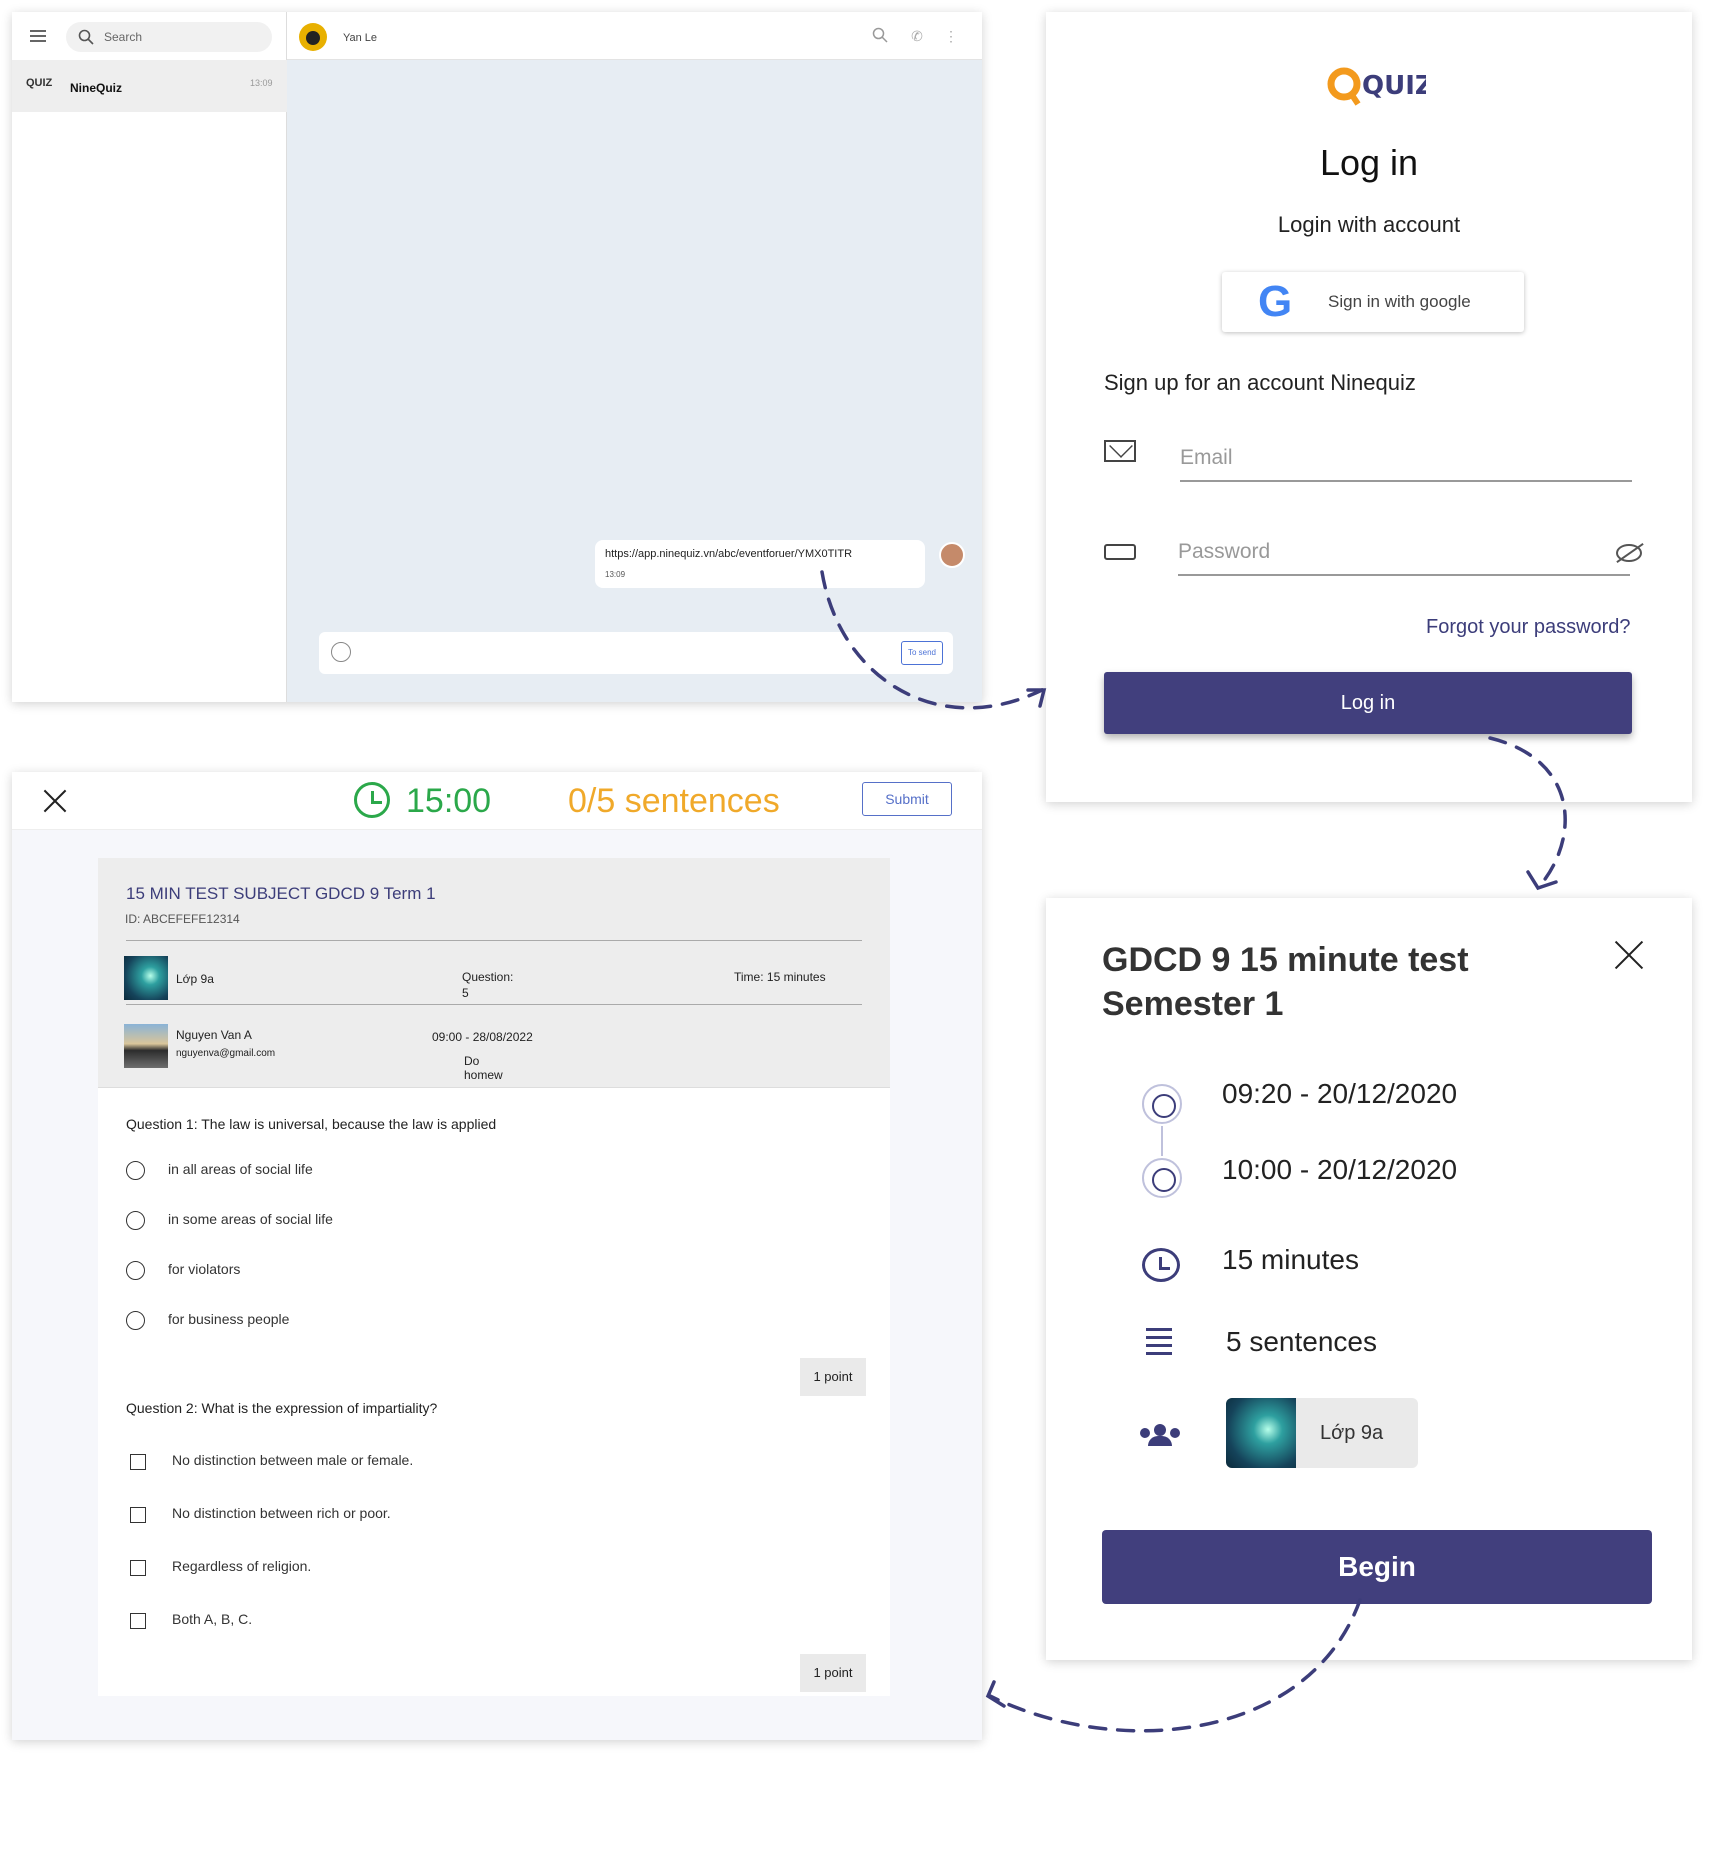 This screenshot has height=1854, width=1713. What do you see at coordinates (634, 36) in the screenshot?
I see `chat-header: Yan Le ✆ ⋮` at bounding box center [634, 36].